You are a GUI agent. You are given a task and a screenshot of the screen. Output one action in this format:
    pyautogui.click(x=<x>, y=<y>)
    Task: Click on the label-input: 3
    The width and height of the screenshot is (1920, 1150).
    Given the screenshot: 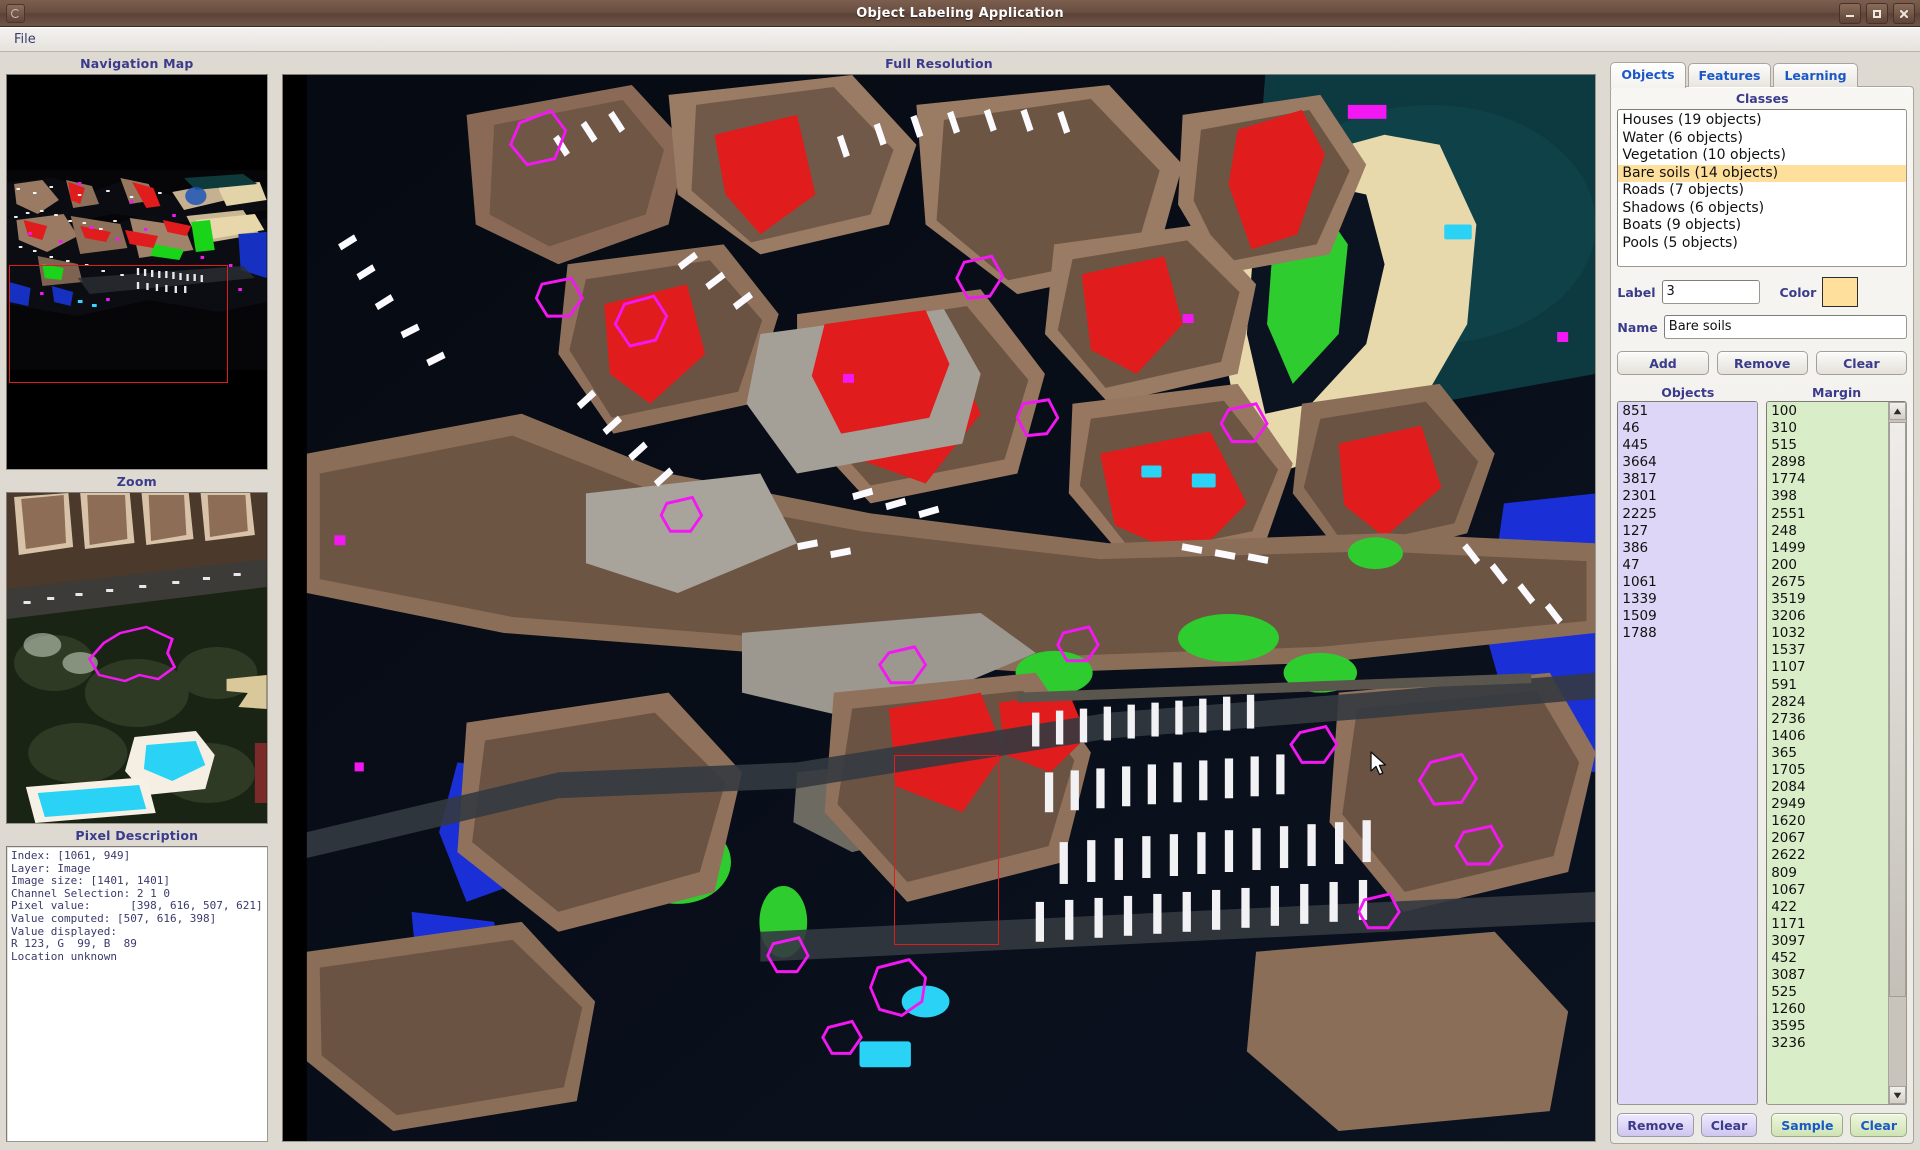 What is the action you would take?
    pyautogui.click(x=1710, y=292)
    